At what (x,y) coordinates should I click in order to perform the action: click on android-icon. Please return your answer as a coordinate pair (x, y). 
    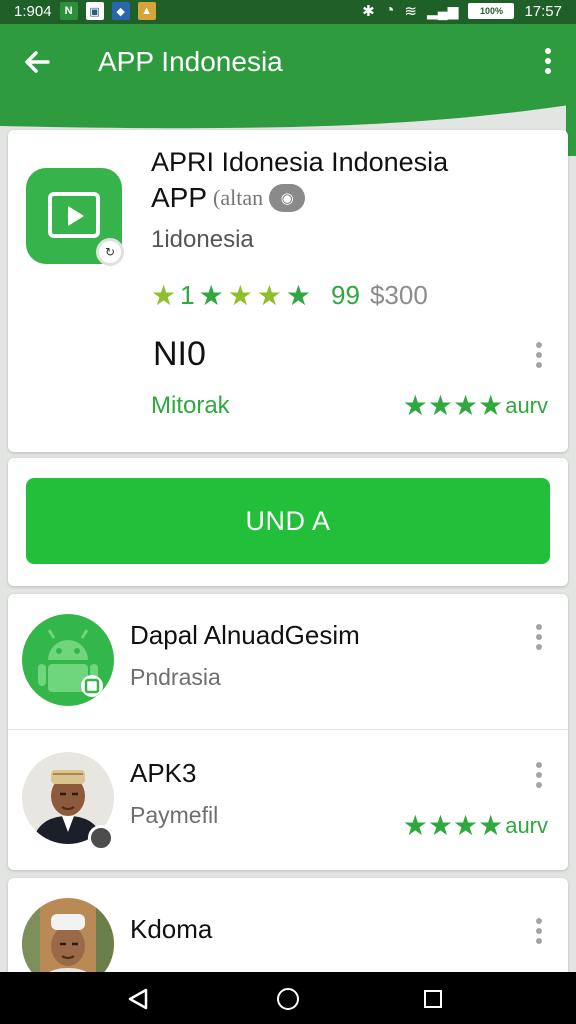
    Looking at the image, I should click on (68, 660).